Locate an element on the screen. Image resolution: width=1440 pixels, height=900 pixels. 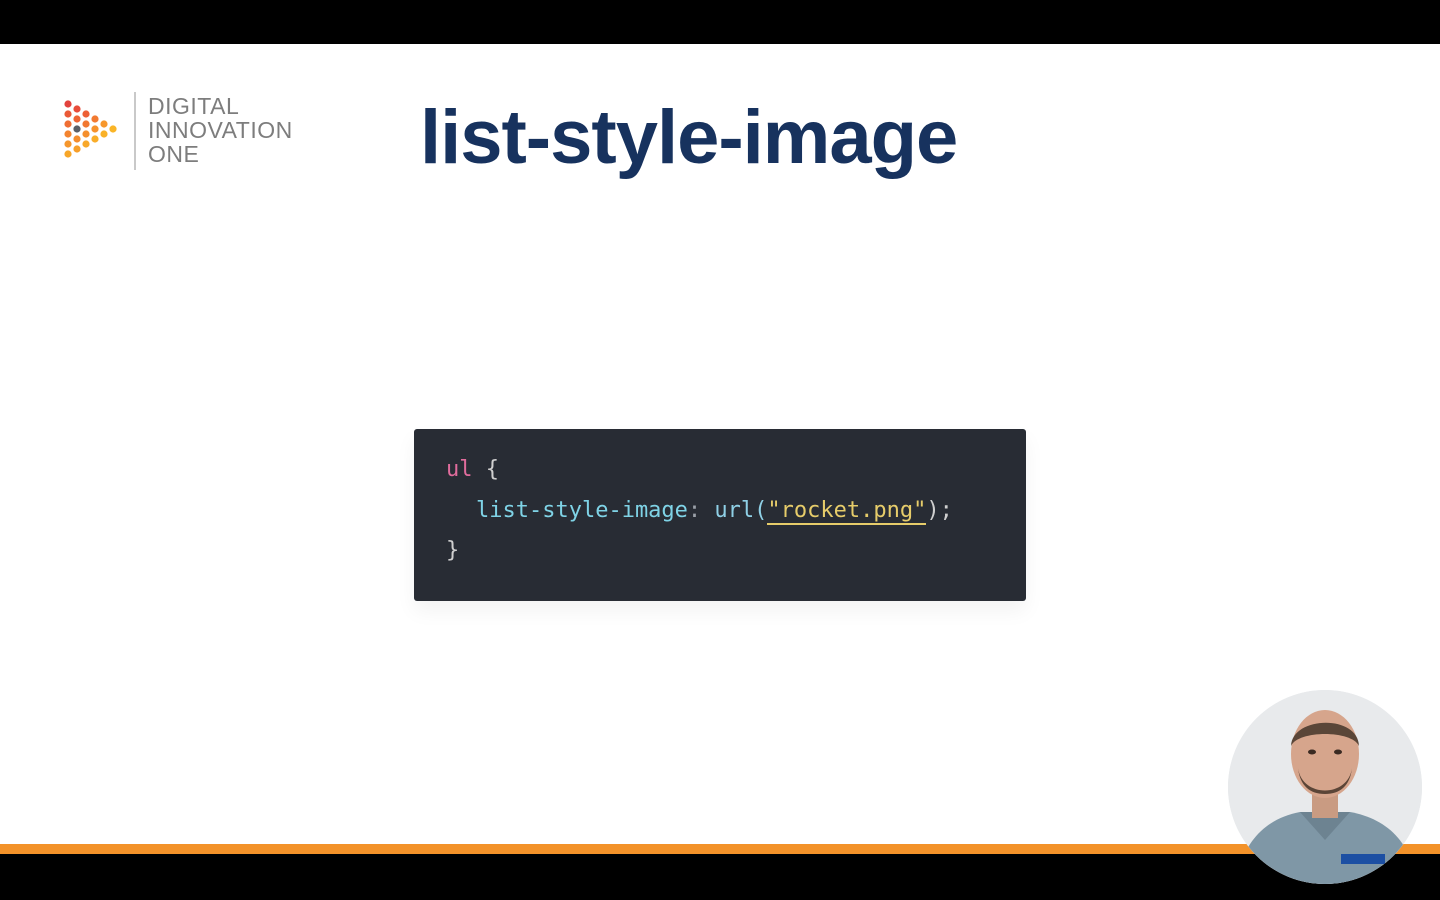
hexagon-play-dot-grid-icon is located at coordinates (90, 129).